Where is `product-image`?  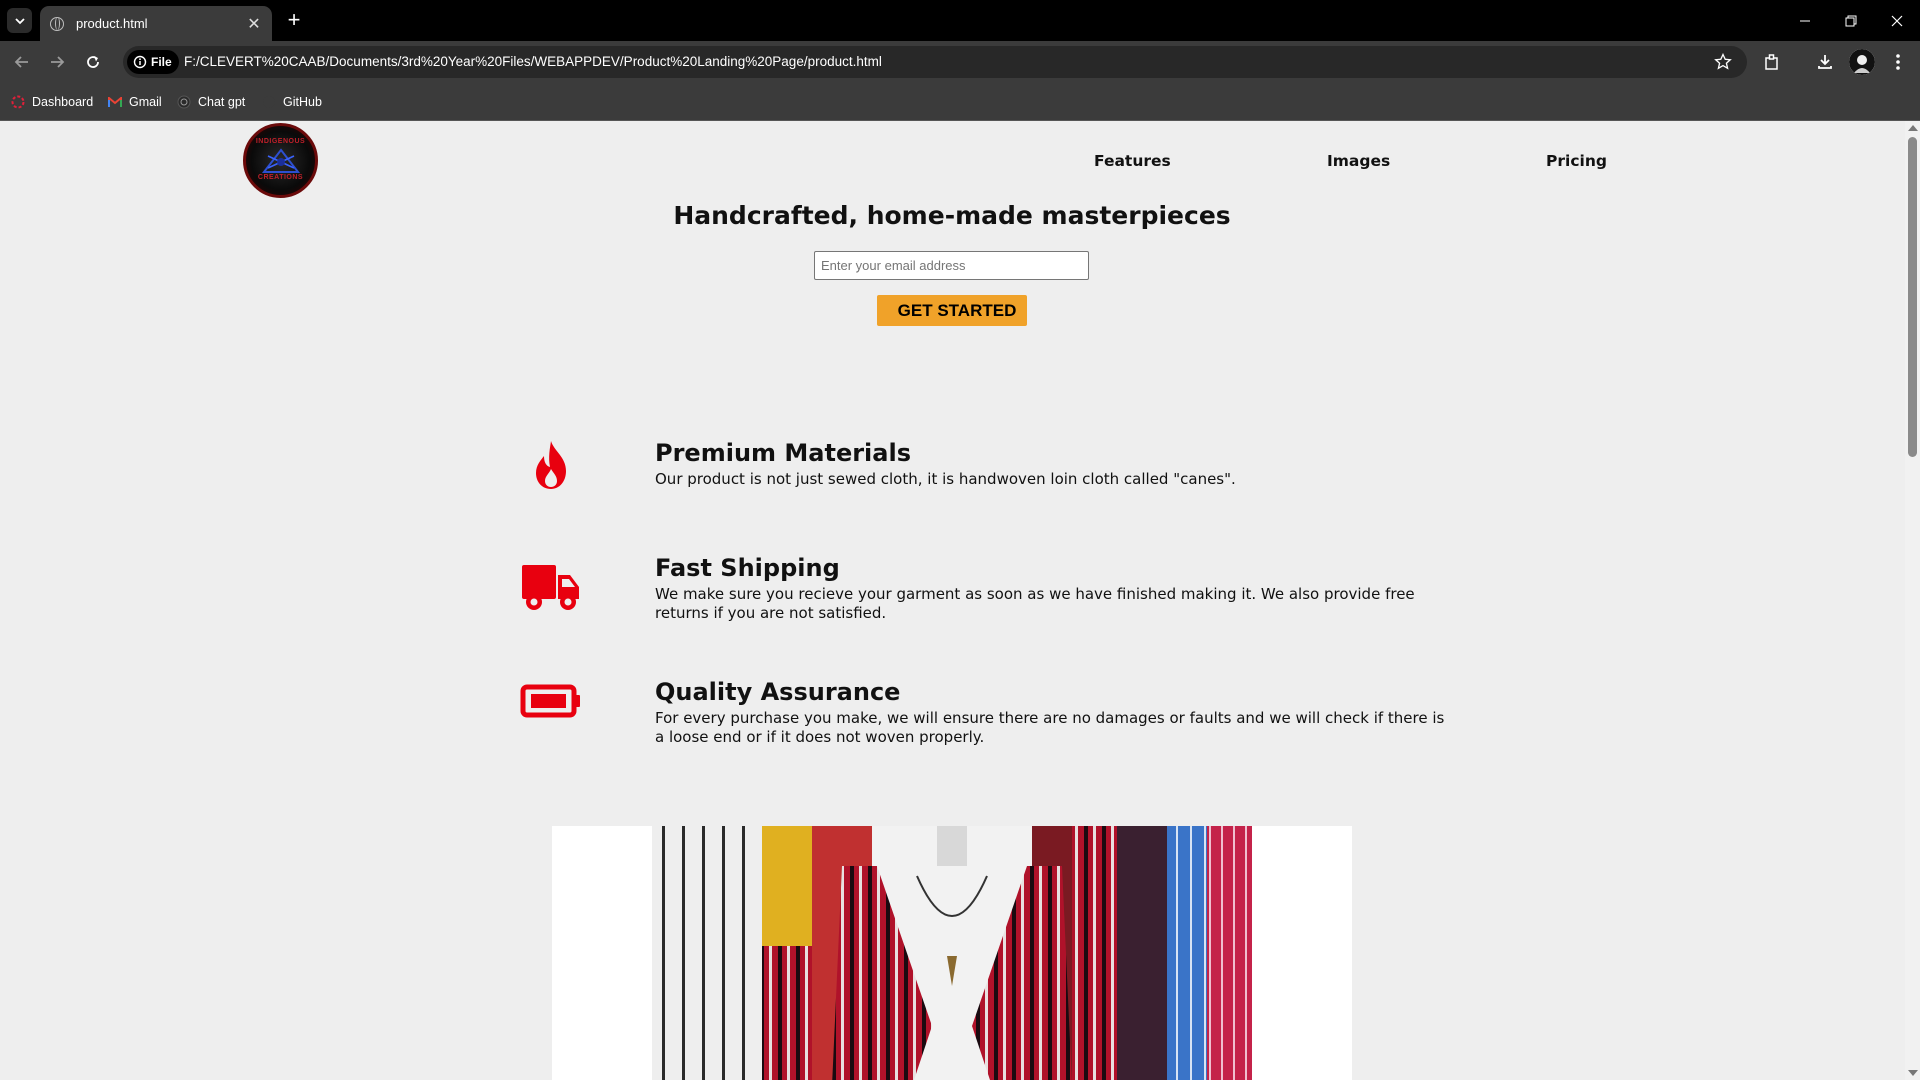 product-image is located at coordinates (952, 953).